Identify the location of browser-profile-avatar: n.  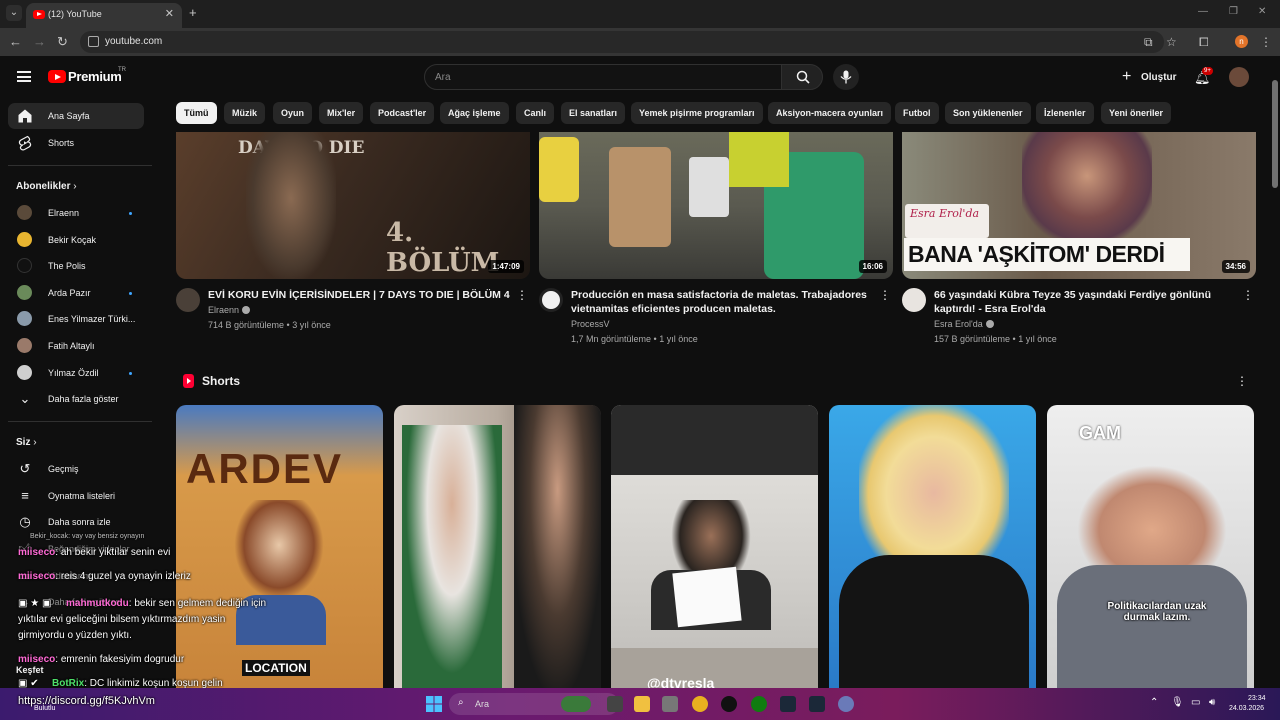
(1241, 41).